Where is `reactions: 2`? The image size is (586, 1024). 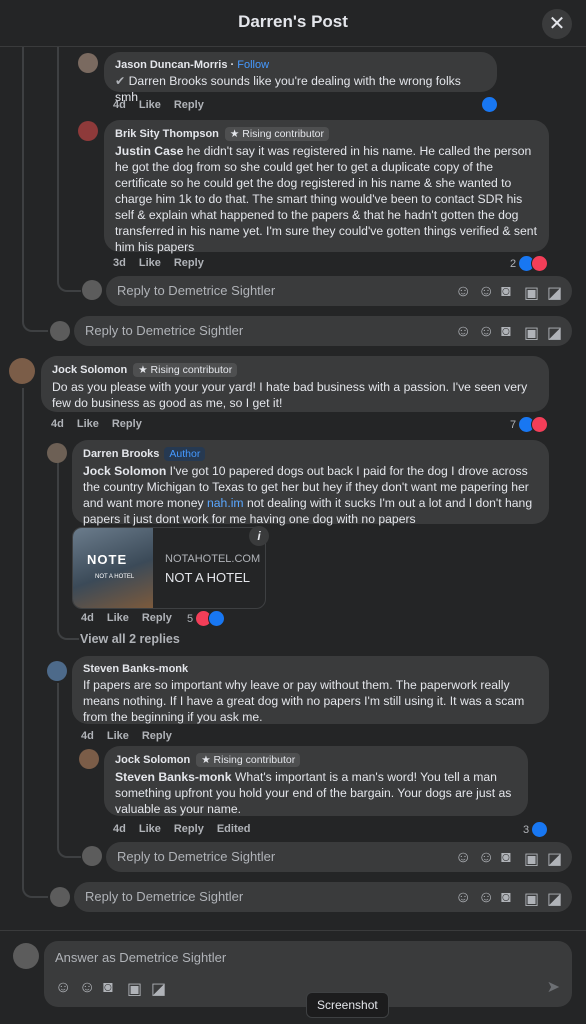
reactions: 2 is located at coordinates (529, 263).